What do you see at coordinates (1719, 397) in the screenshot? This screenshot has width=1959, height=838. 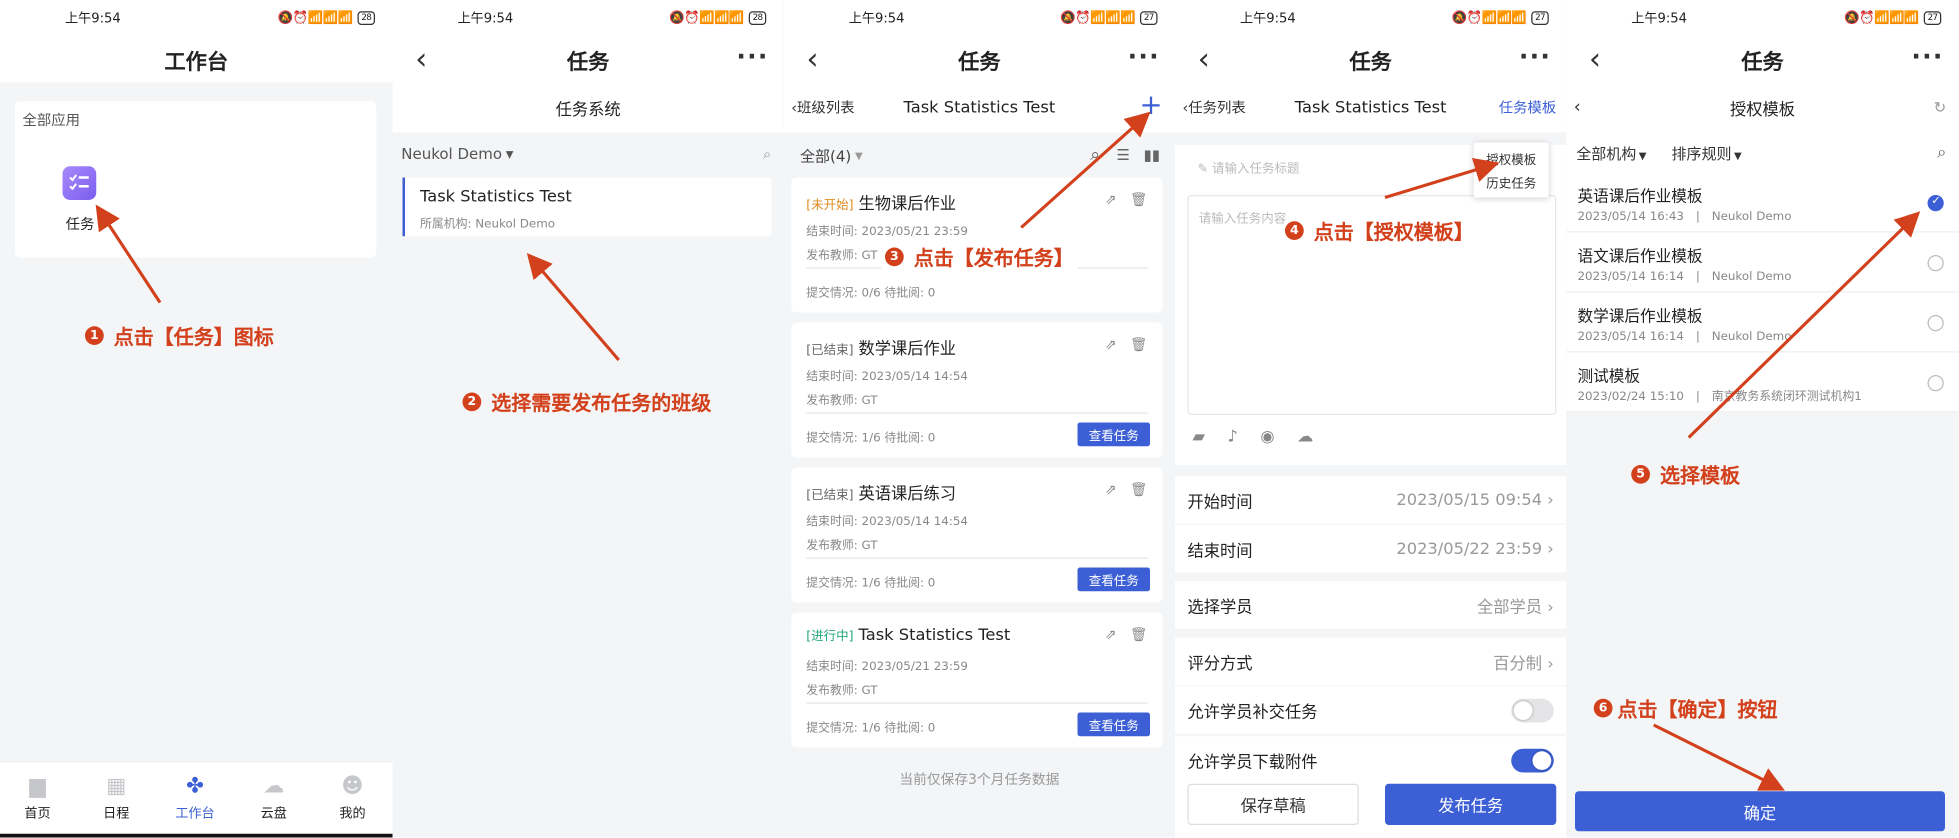 I see `template-meta: 2023/02/24 15:10 | 南京教务系统闭环测试机构1` at bounding box center [1719, 397].